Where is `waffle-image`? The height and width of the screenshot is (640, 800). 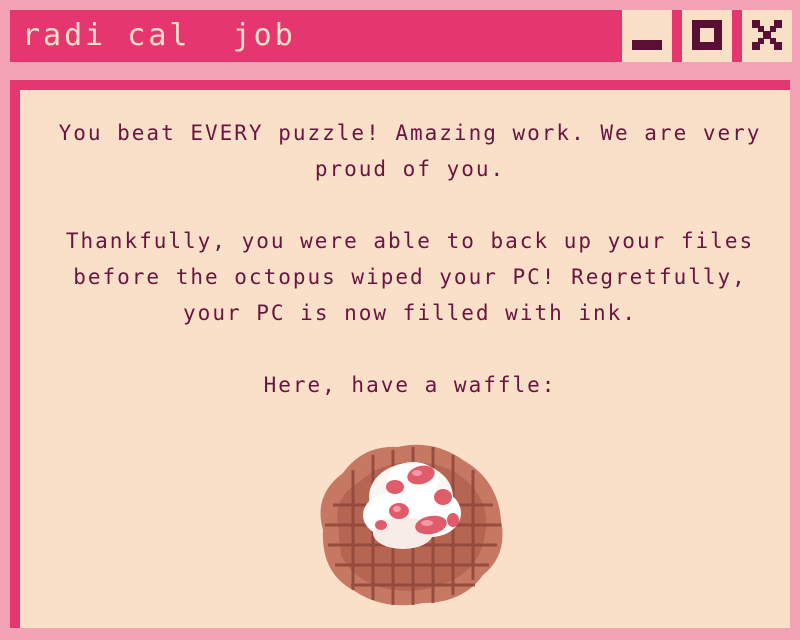
waffle-image is located at coordinates (411, 525).